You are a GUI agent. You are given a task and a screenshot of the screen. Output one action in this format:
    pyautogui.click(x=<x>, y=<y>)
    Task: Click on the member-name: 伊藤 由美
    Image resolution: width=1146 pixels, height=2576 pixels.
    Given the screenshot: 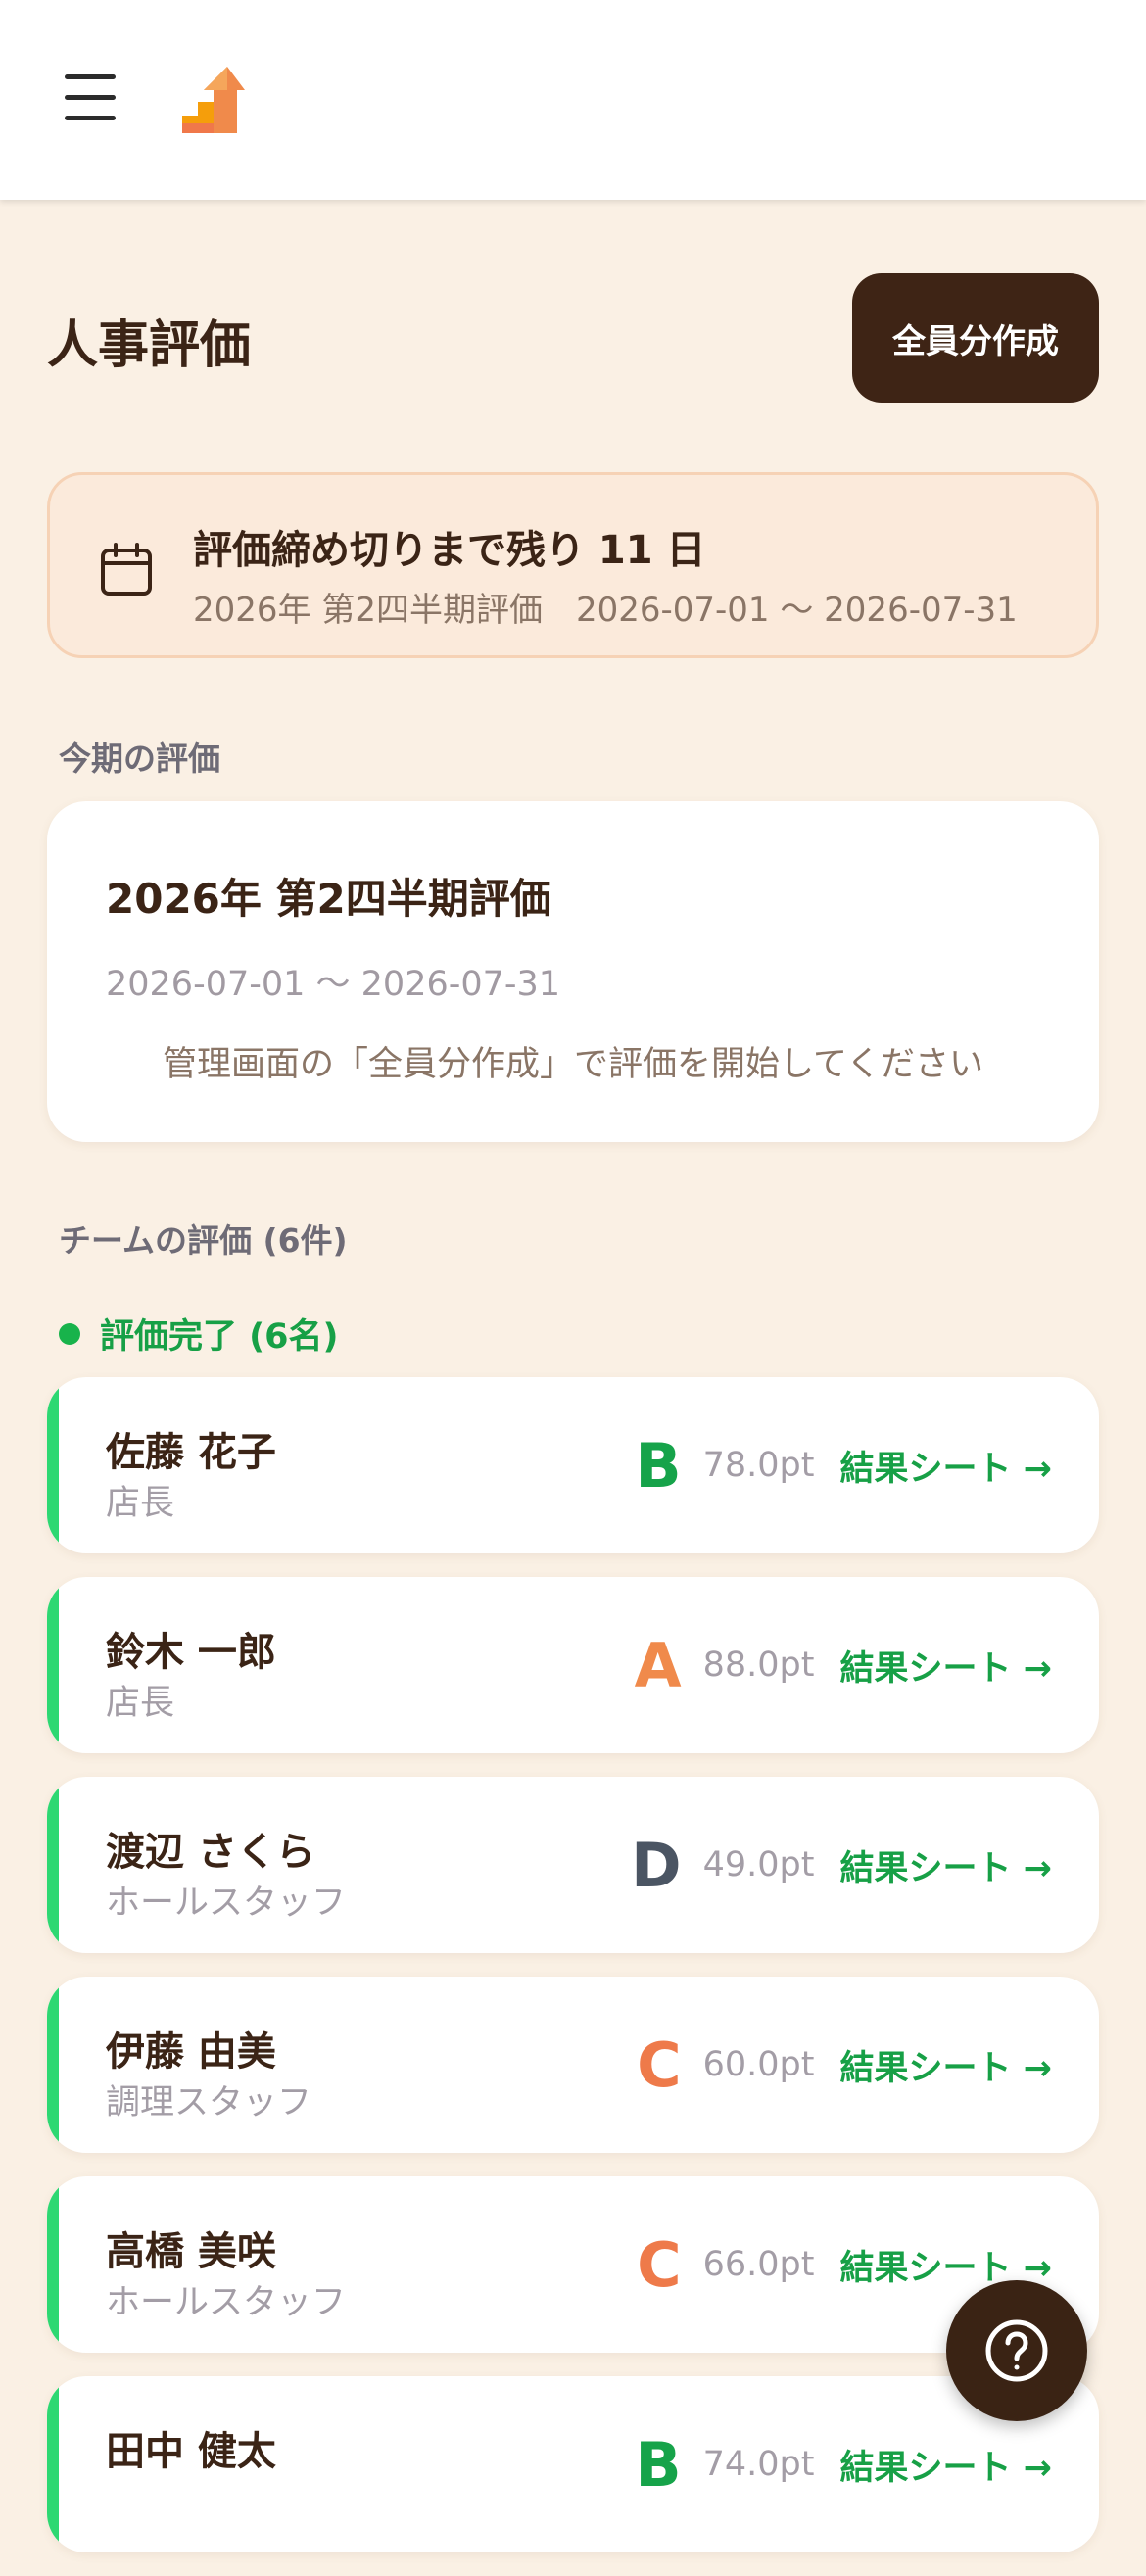 What is the action you would take?
    pyautogui.click(x=191, y=2052)
    